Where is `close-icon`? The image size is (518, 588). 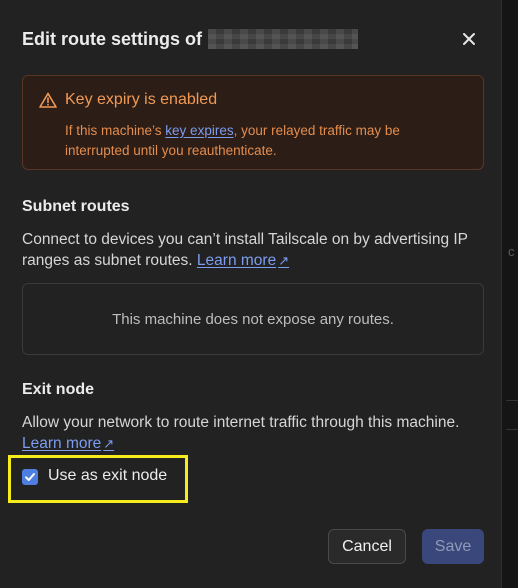
close-icon is located at coordinates (469, 39).